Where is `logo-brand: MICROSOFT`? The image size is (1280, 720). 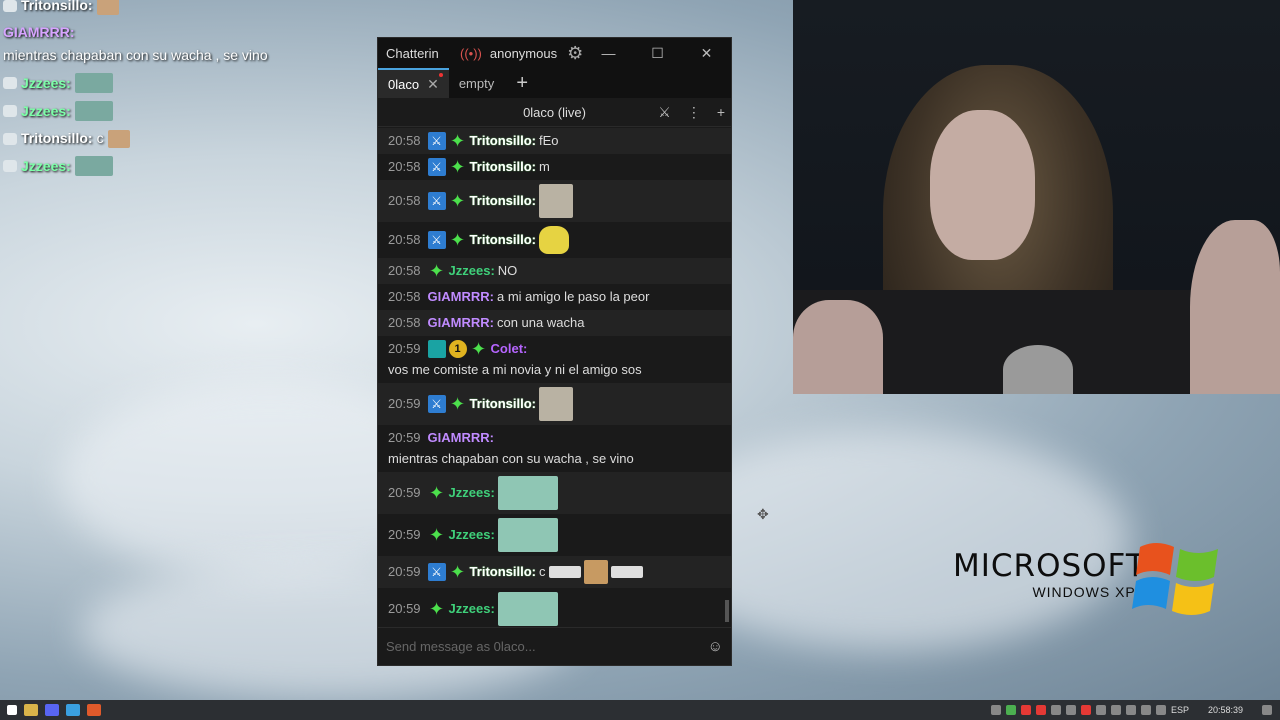
logo-brand: MICROSOFT is located at coordinates (1049, 566).